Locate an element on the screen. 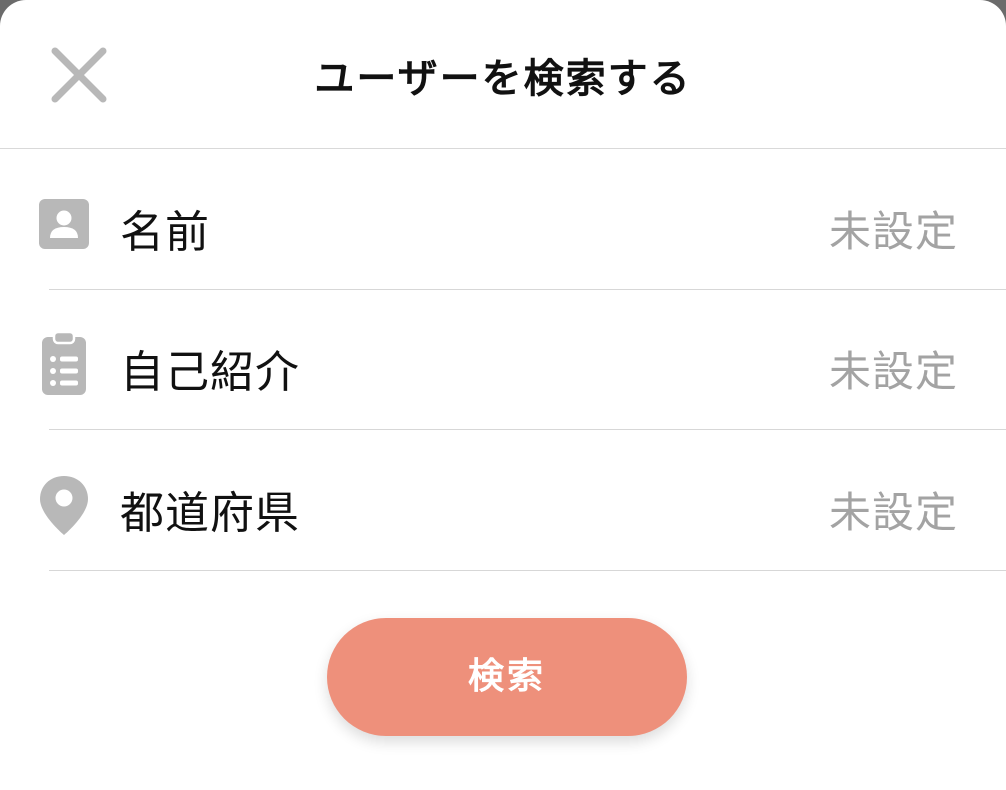 This screenshot has height=790, width=1006. field-label-self-intro: 自己紹介 is located at coordinates (210, 372).